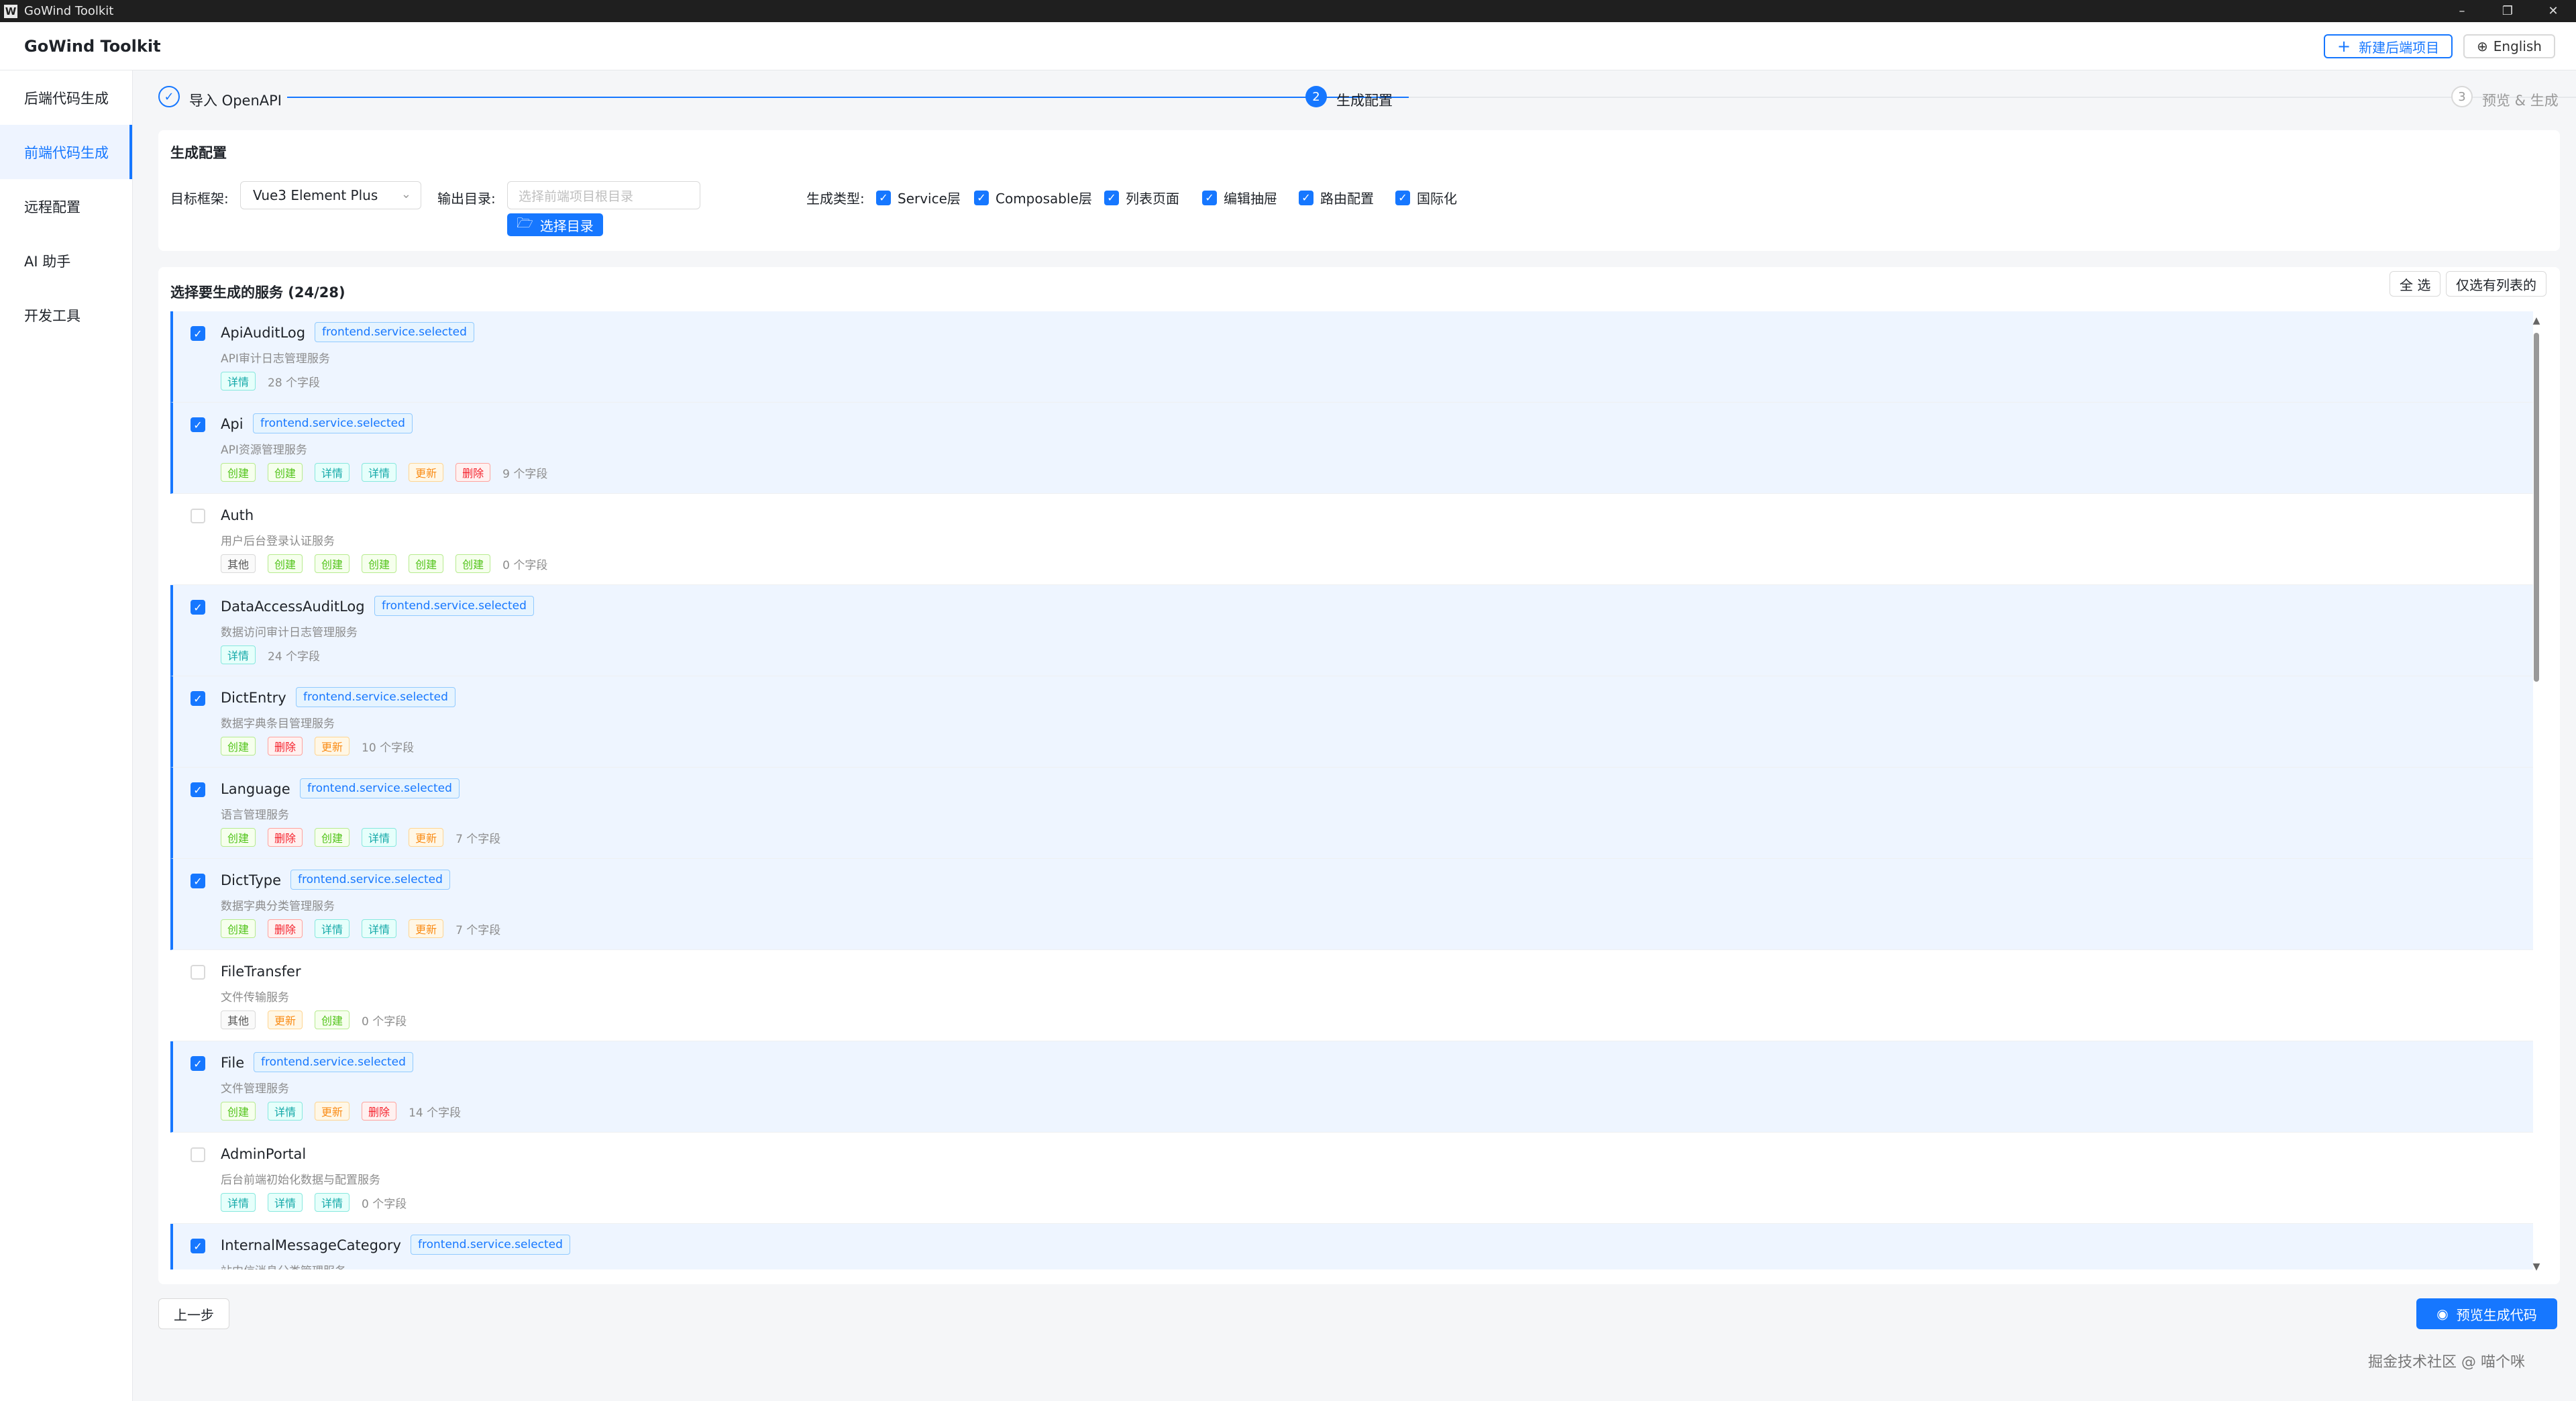 Image resolution: width=2576 pixels, height=1401 pixels. What do you see at coordinates (10, 11) in the screenshot?
I see `app-logo-icon: W` at bounding box center [10, 11].